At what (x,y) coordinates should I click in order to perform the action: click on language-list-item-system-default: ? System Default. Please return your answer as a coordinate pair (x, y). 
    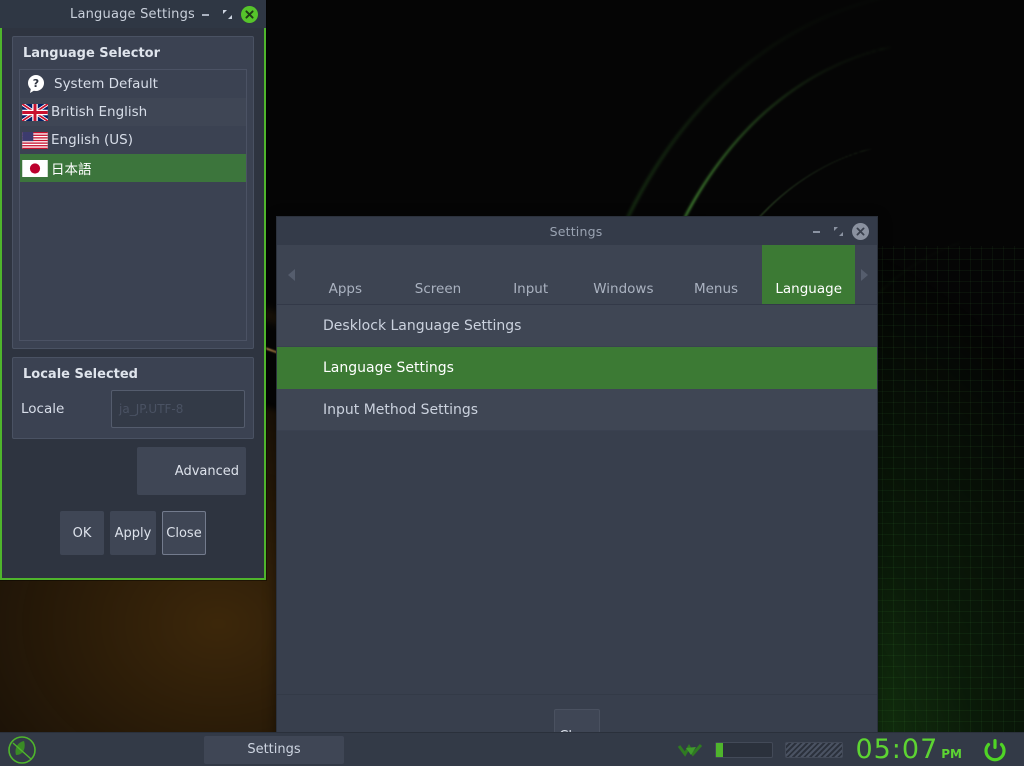
    Looking at the image, I should click on (133, 84).